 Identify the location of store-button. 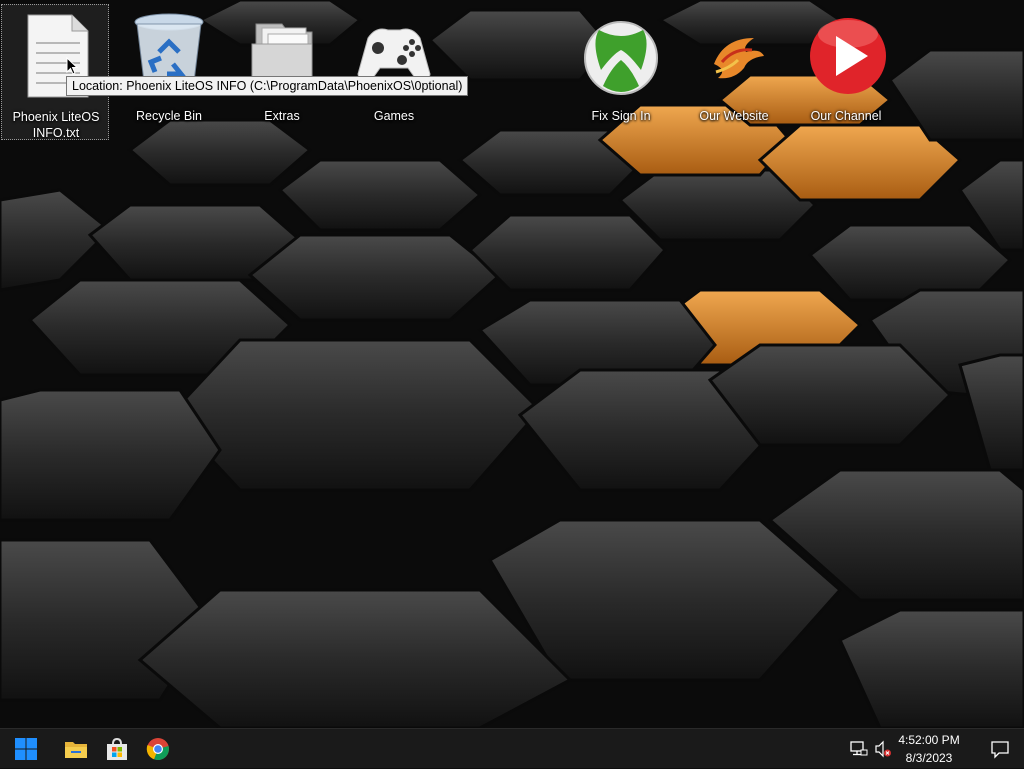
(117, 749).